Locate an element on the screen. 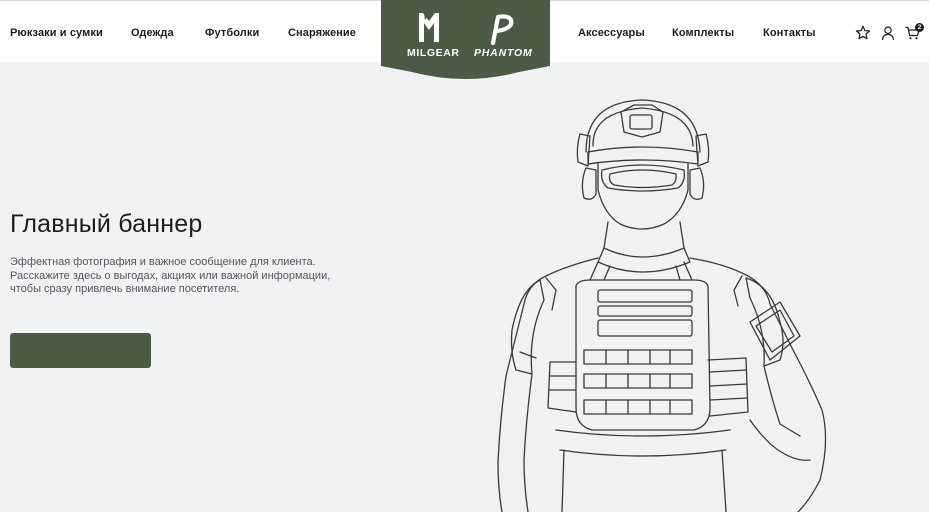 The image size is (929, 512). star-icon is located at coordinates (863, 33).